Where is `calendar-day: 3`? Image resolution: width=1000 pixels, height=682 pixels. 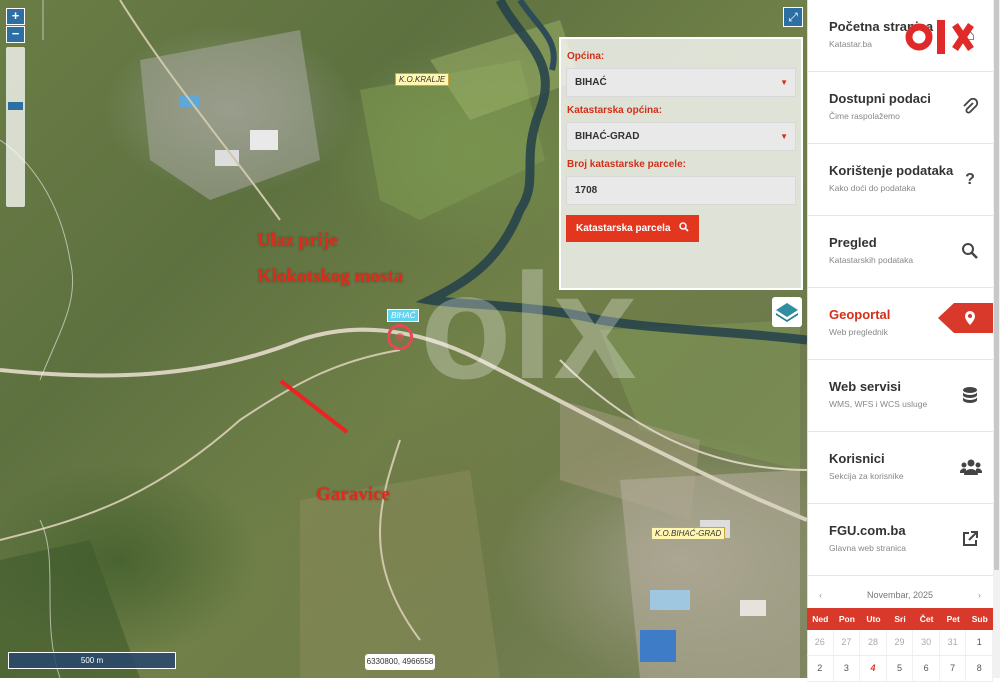 calendar-day: 3 is located at coordinates (847, 668).